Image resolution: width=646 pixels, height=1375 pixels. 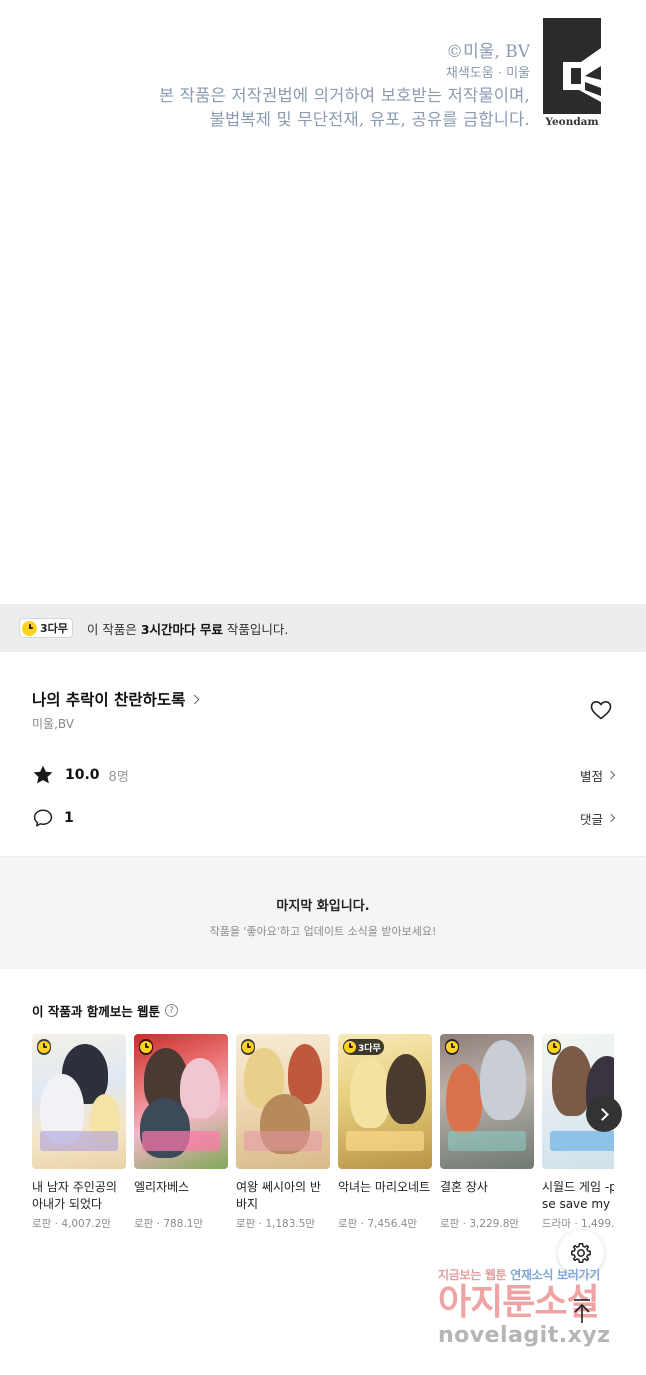 What do you see at coordinates (72, 1224) in the screenshot?
I see `recommendation-meta: 로판 · 4,007.2만` at bounding box center [72, 1224].